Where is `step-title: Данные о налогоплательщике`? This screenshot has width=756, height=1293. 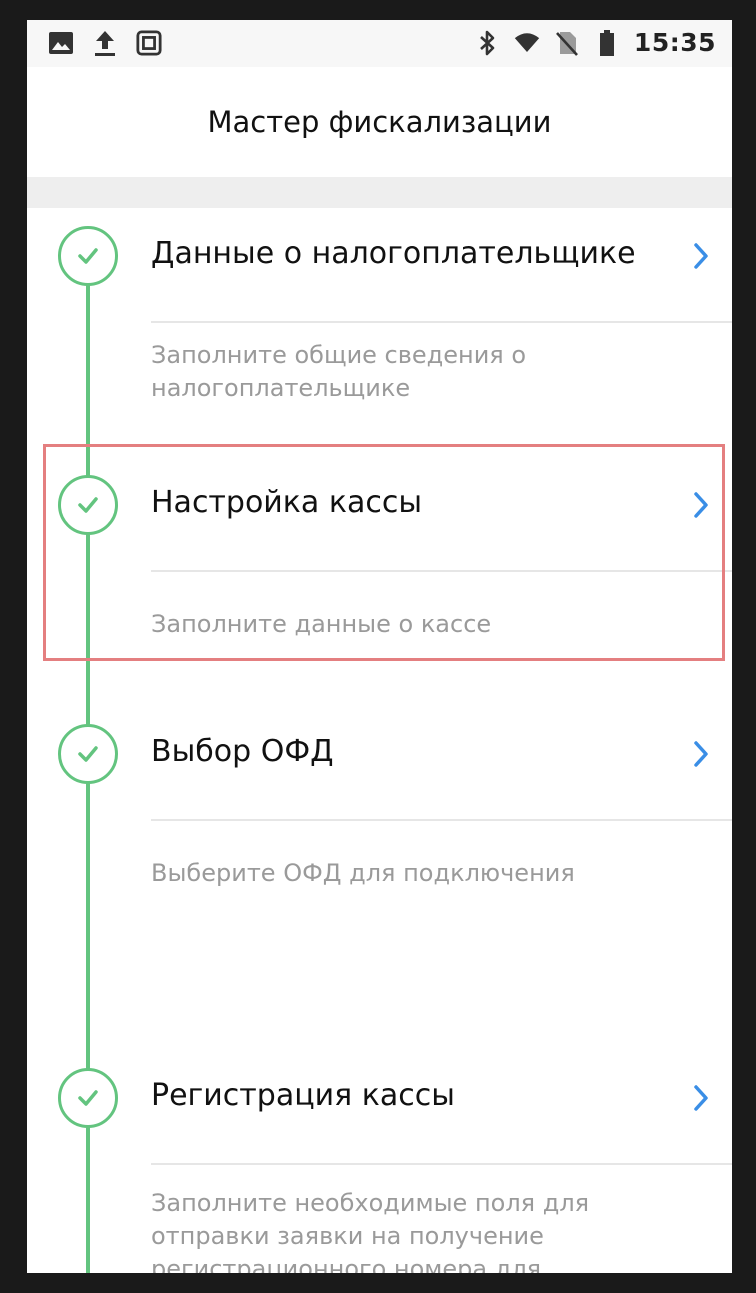
step-title: Данные о налогоплательщике is located at coordinates (393, 253).